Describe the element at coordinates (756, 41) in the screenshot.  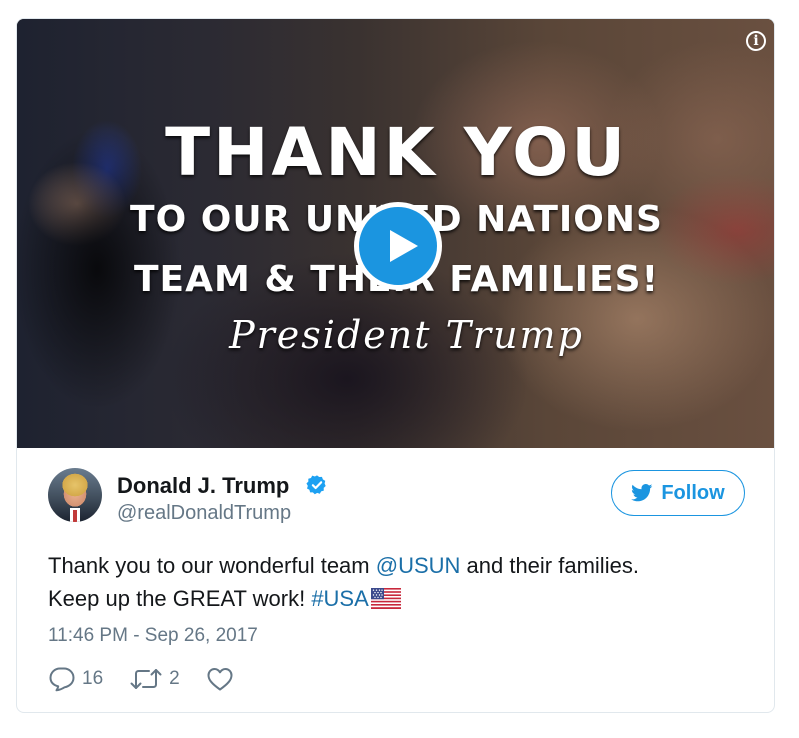
I see `info-icon: i` at that location.